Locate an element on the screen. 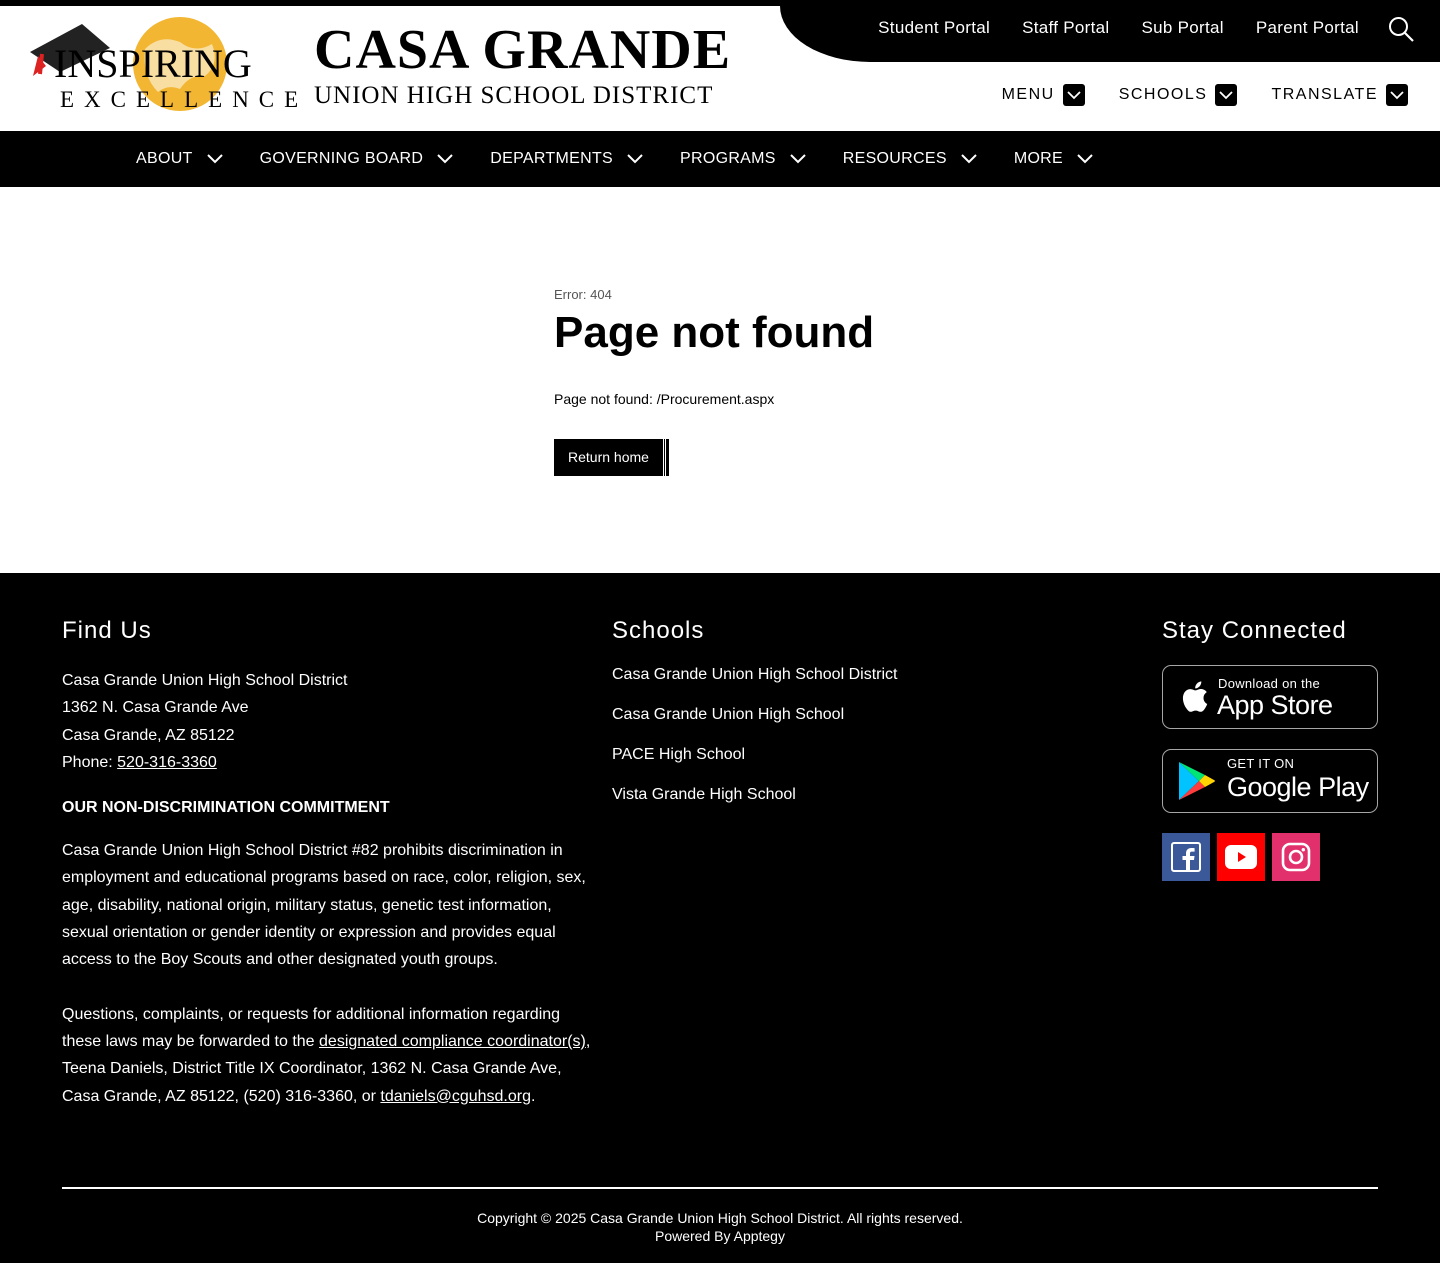  instagram-icon is located at coordinates (1296, 857).